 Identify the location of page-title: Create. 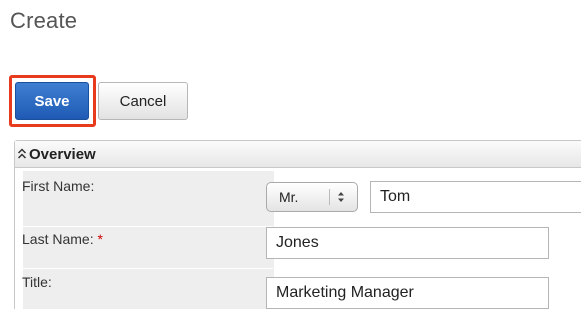
(44, 20).